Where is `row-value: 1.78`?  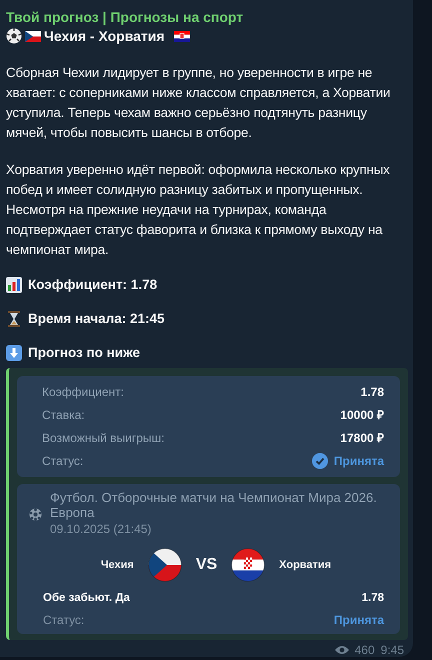 row-value: 1.78 is located at coordinates (372, 392).